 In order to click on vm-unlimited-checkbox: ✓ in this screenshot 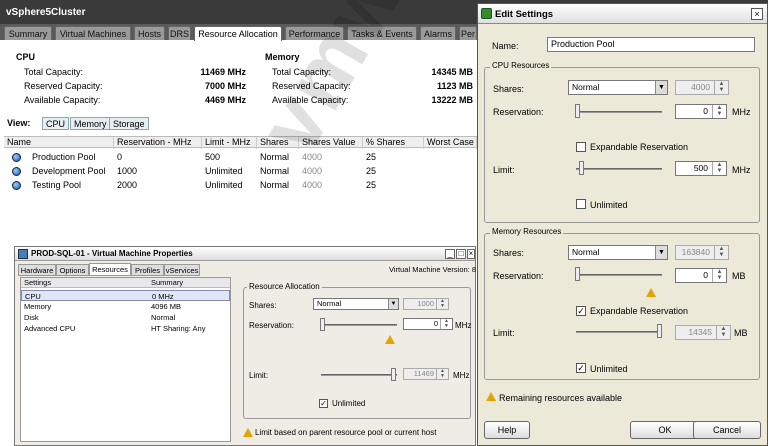, I will do `click(323, 403)`.